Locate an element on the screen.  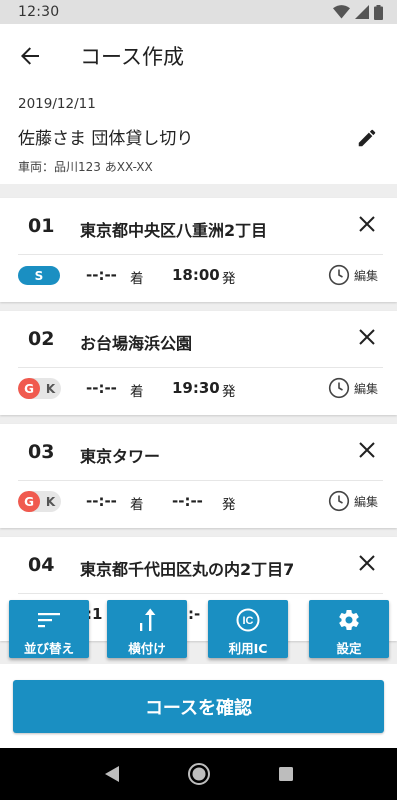
pencil-icon is located at coordinates (367, 138).